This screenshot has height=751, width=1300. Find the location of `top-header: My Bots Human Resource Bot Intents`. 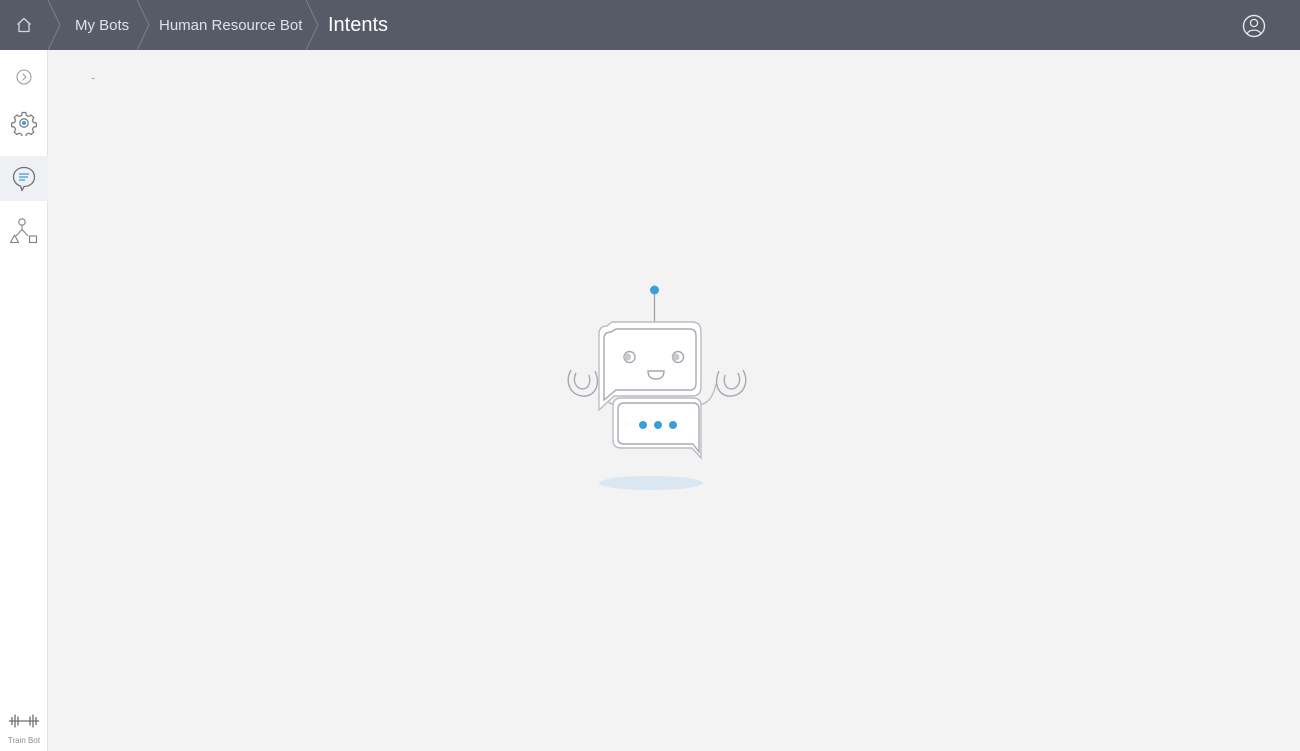

top-header: My Bots Human Resource Bot Intents is located at coordinates (650, 25).